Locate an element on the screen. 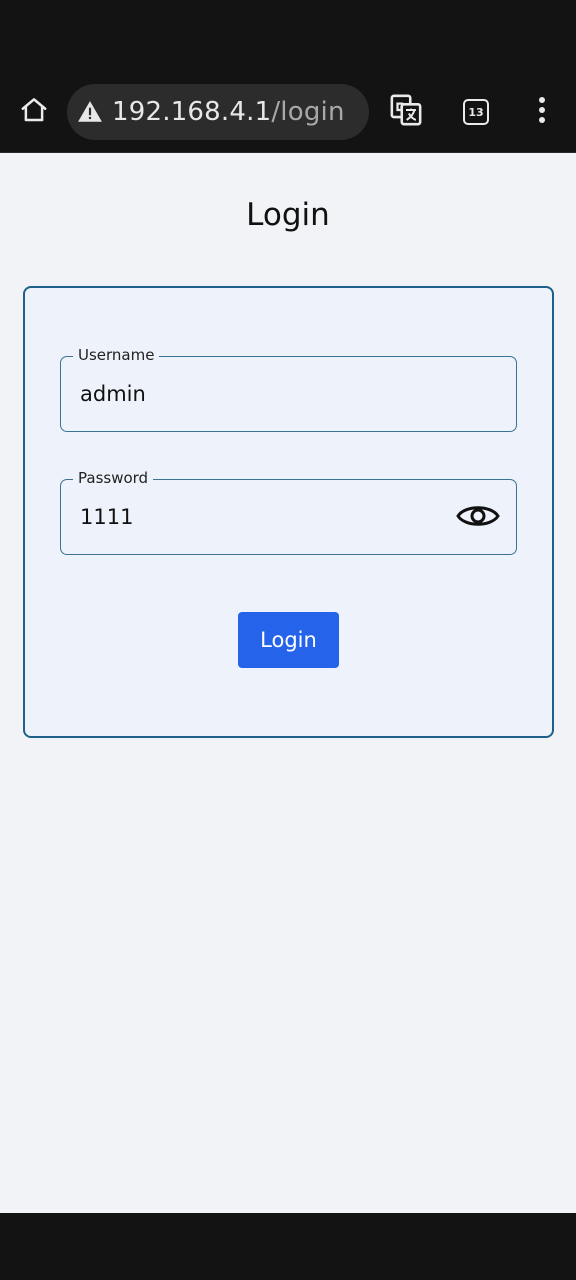 Image resolution: width=576 pixels, height=1280 pixels. home-icon is located at coordinates (34, 112).